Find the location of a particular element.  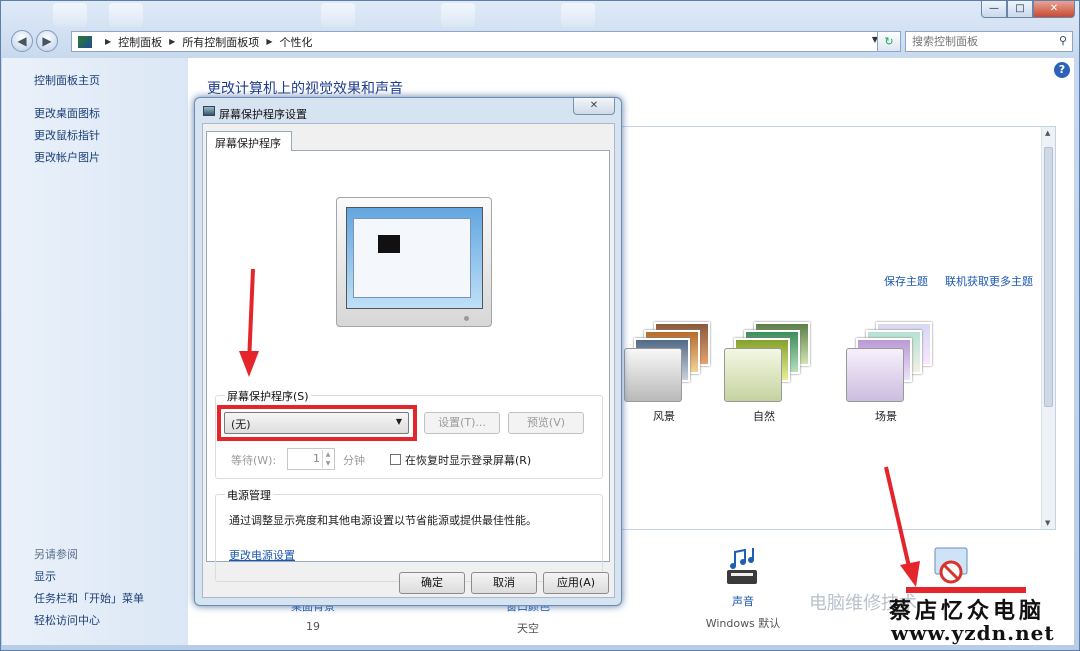

breadcrumb-item: 控制面板 is located at coordinates (140, 42).